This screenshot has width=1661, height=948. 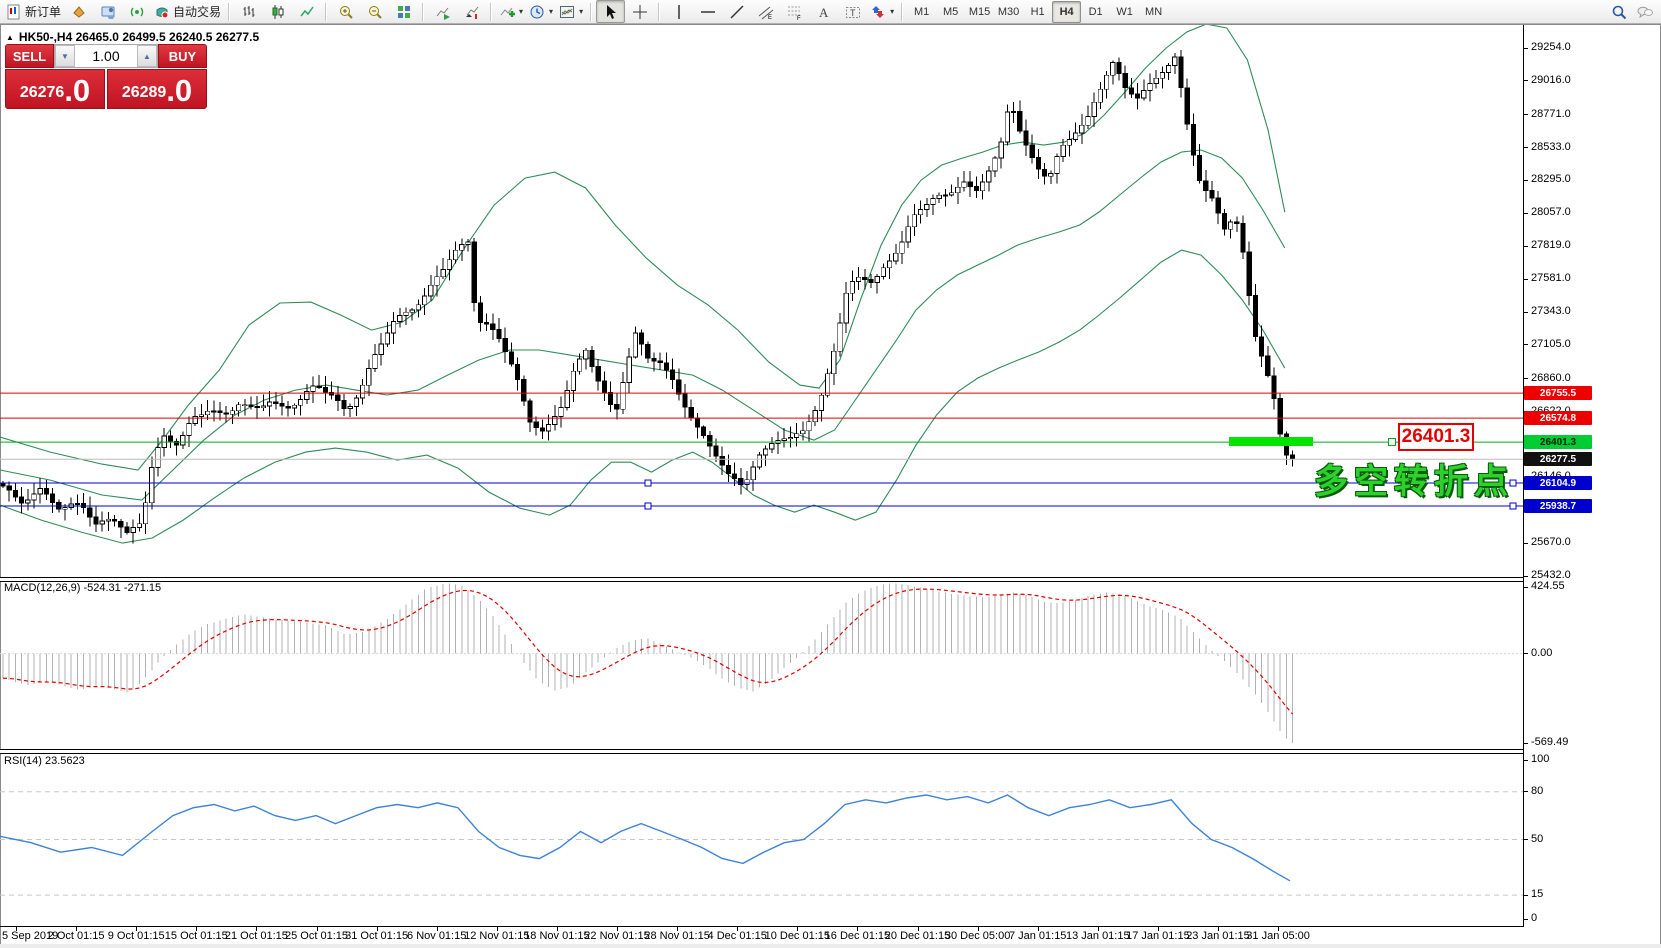 I want to click on time-tick-label: 12 Nov 01:15, so click(x=497, y=936).